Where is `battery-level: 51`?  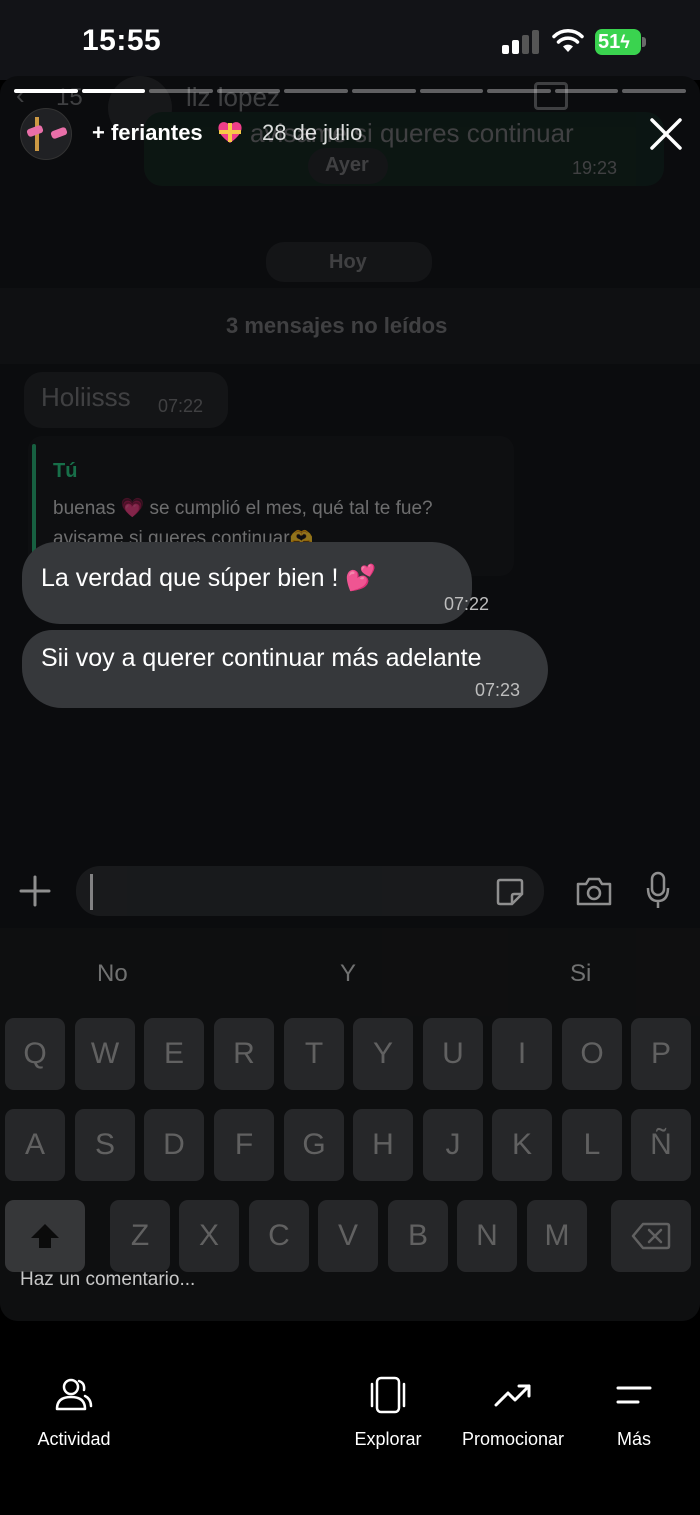
battery-level: 51 is located at coordinates (609, 42).